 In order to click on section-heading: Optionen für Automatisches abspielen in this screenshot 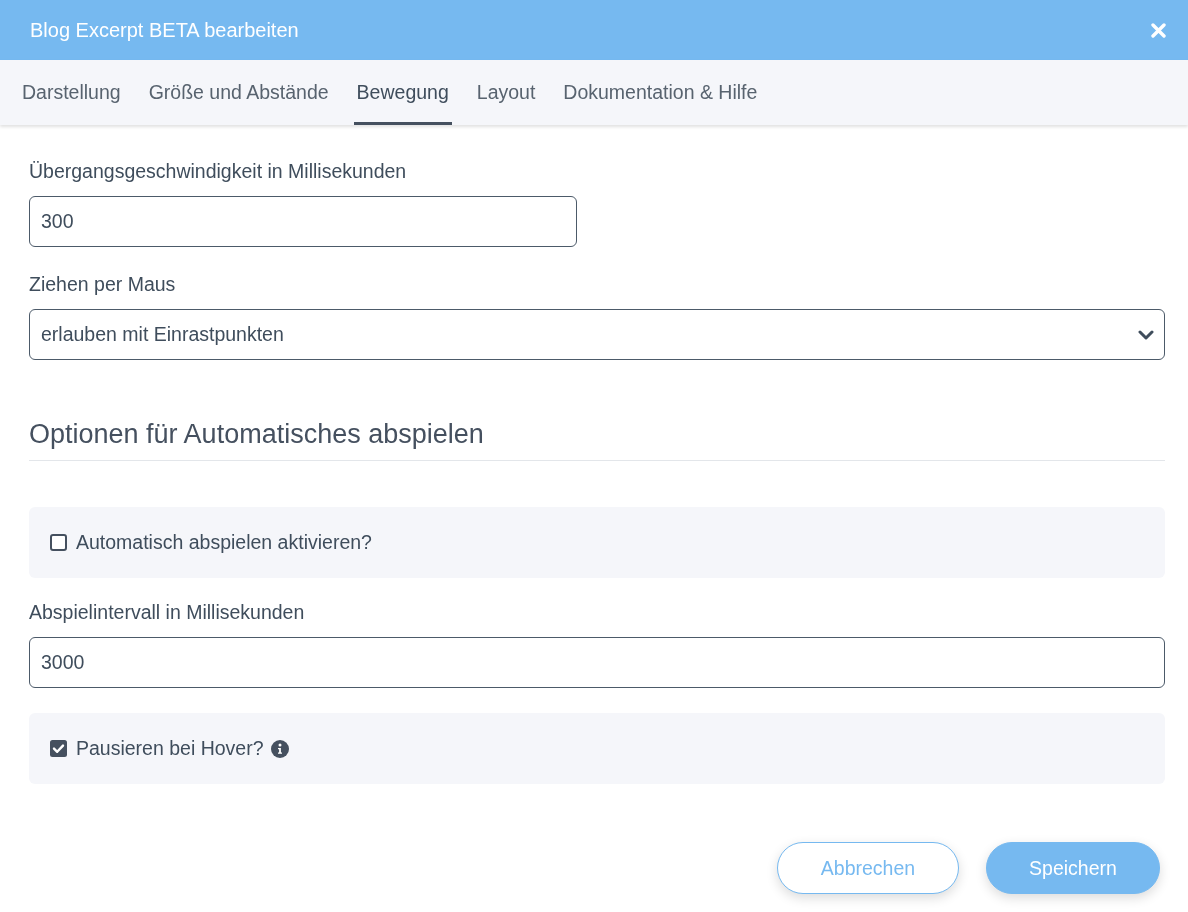, I will do `click(256, 434)`.